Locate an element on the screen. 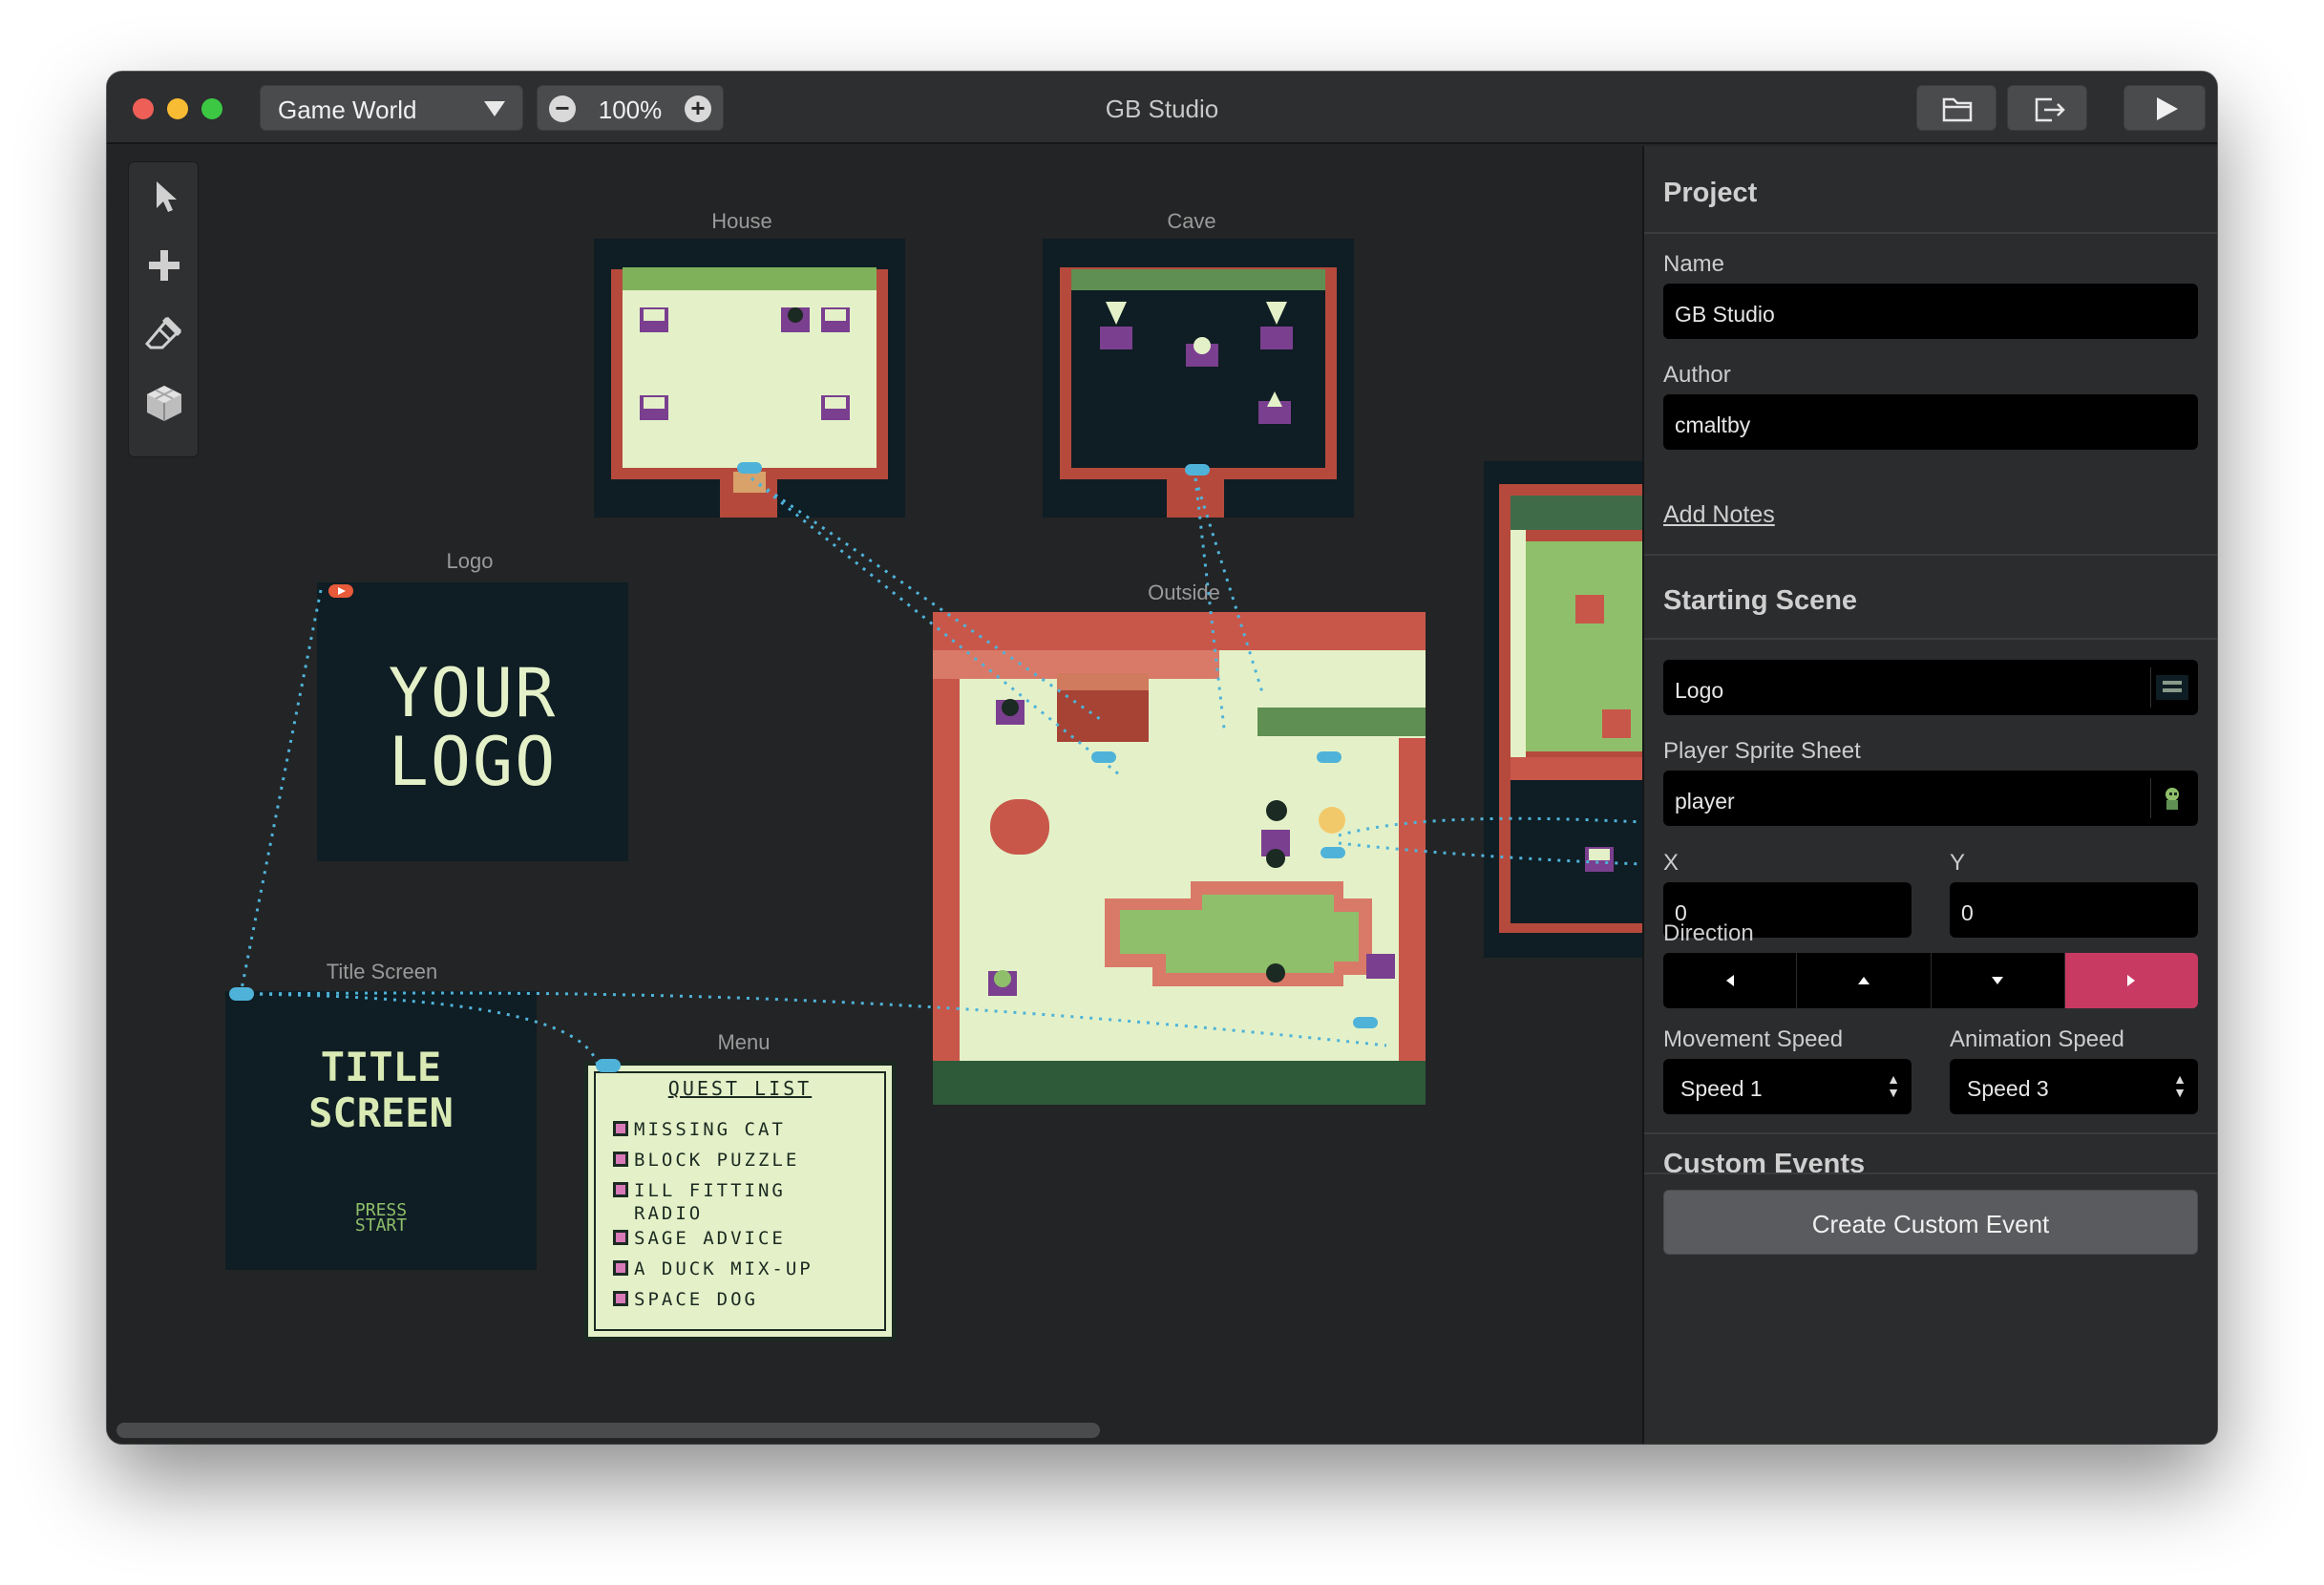 The height and width of the screenshot is (1585, 2324). movement-speed-value: Speed 1 is located at coordinates (1721, 1088).